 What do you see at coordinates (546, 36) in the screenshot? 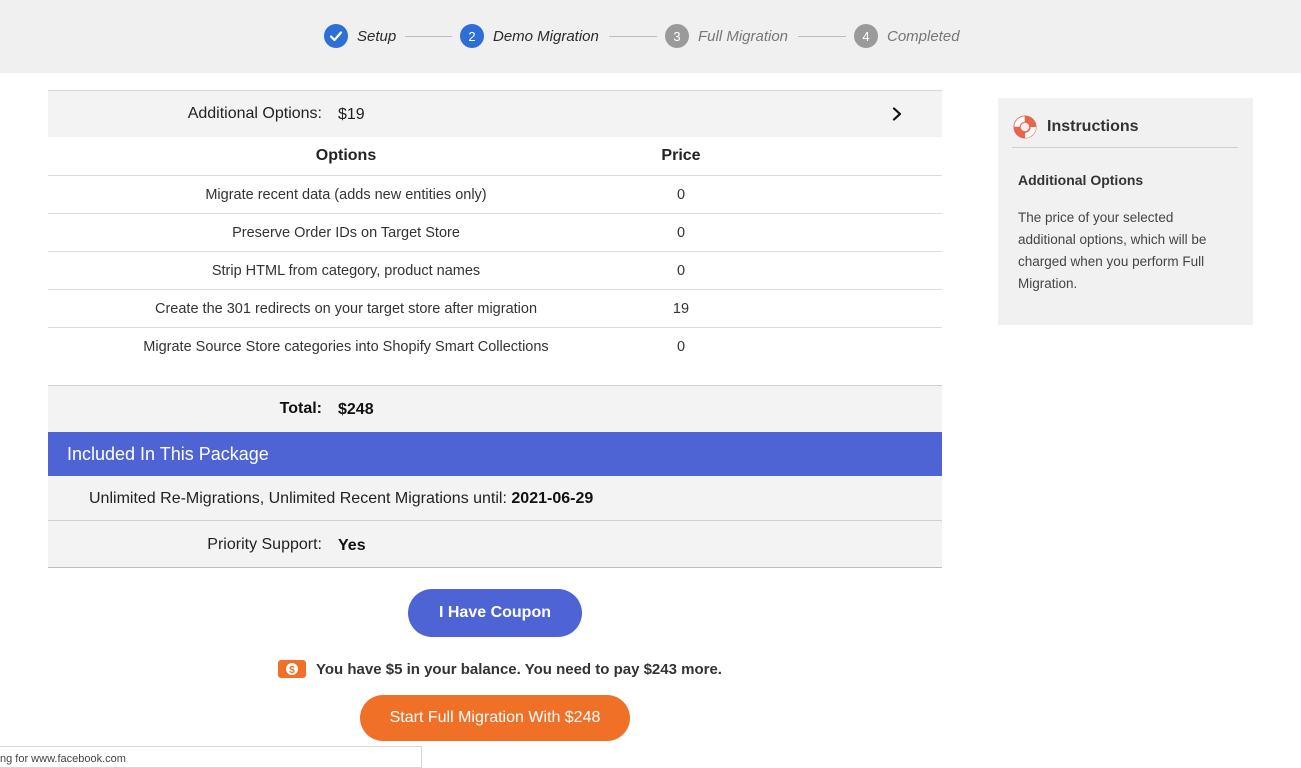
I see `step-label: Demo Migration` at bounding box center [546, 36].